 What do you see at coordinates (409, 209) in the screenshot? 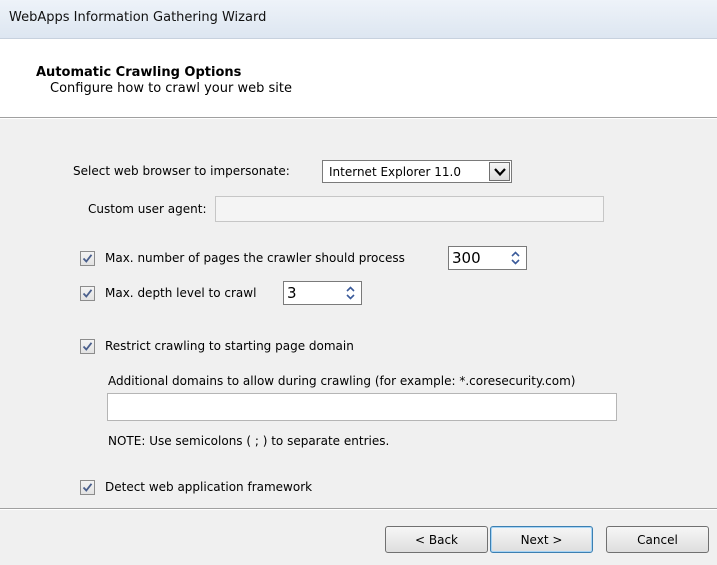
I see `user-agent-field` at bounding box center [409, 209].